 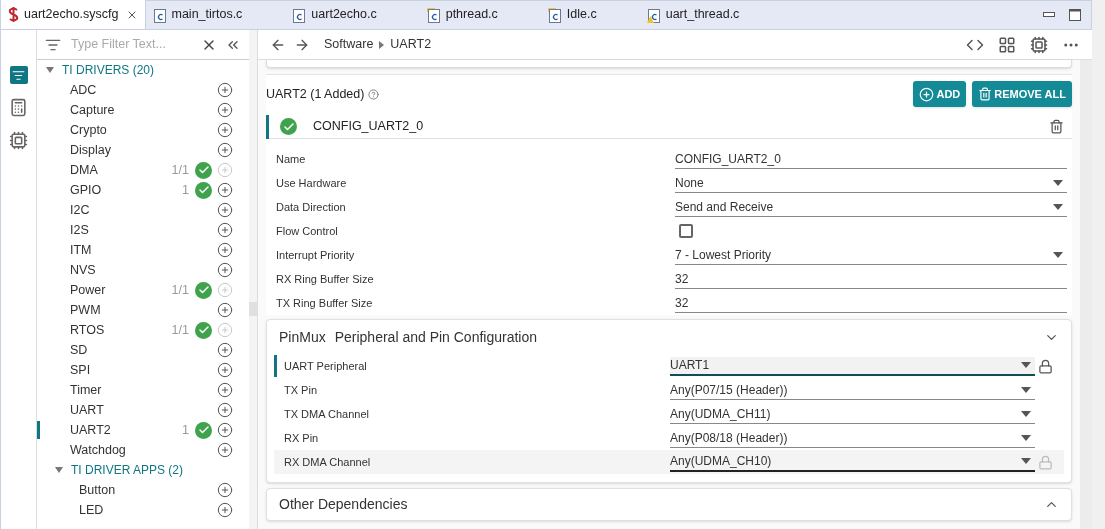 I want to click on sidebar-item: UART2, so click(x=90, y=430).